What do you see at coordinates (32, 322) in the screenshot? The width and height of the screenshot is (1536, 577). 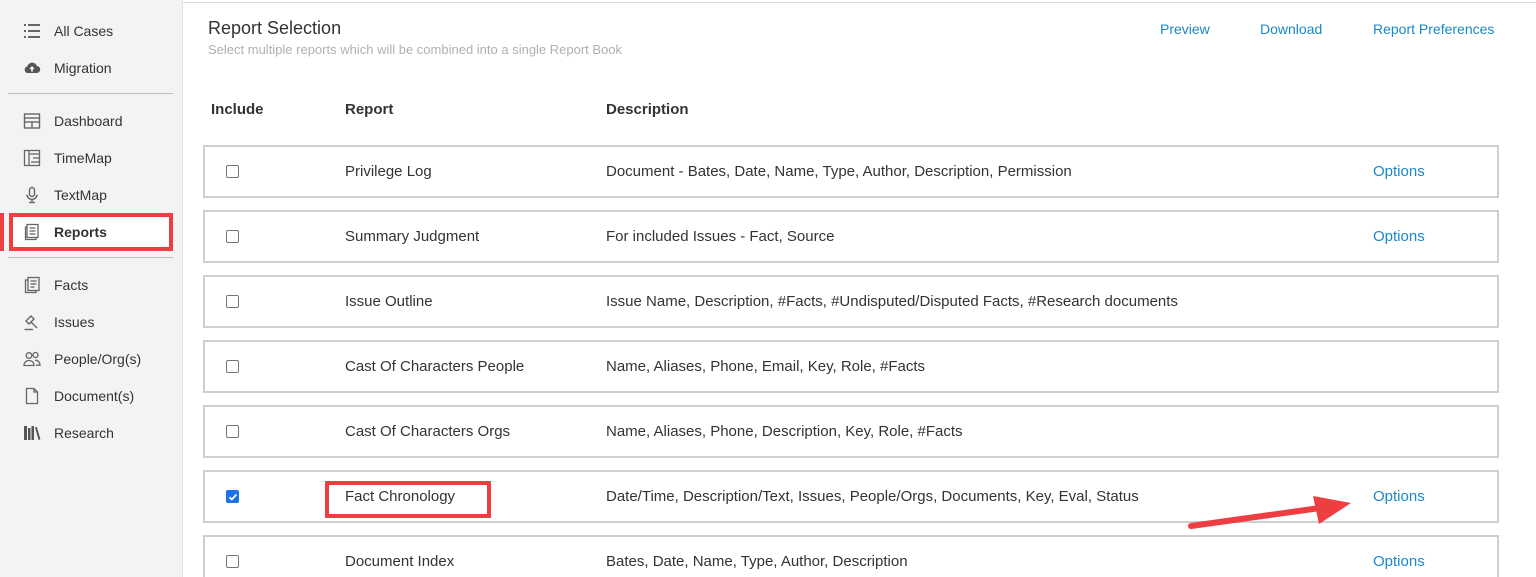 I see `gavel-icon` at bounding box center [32, 322].